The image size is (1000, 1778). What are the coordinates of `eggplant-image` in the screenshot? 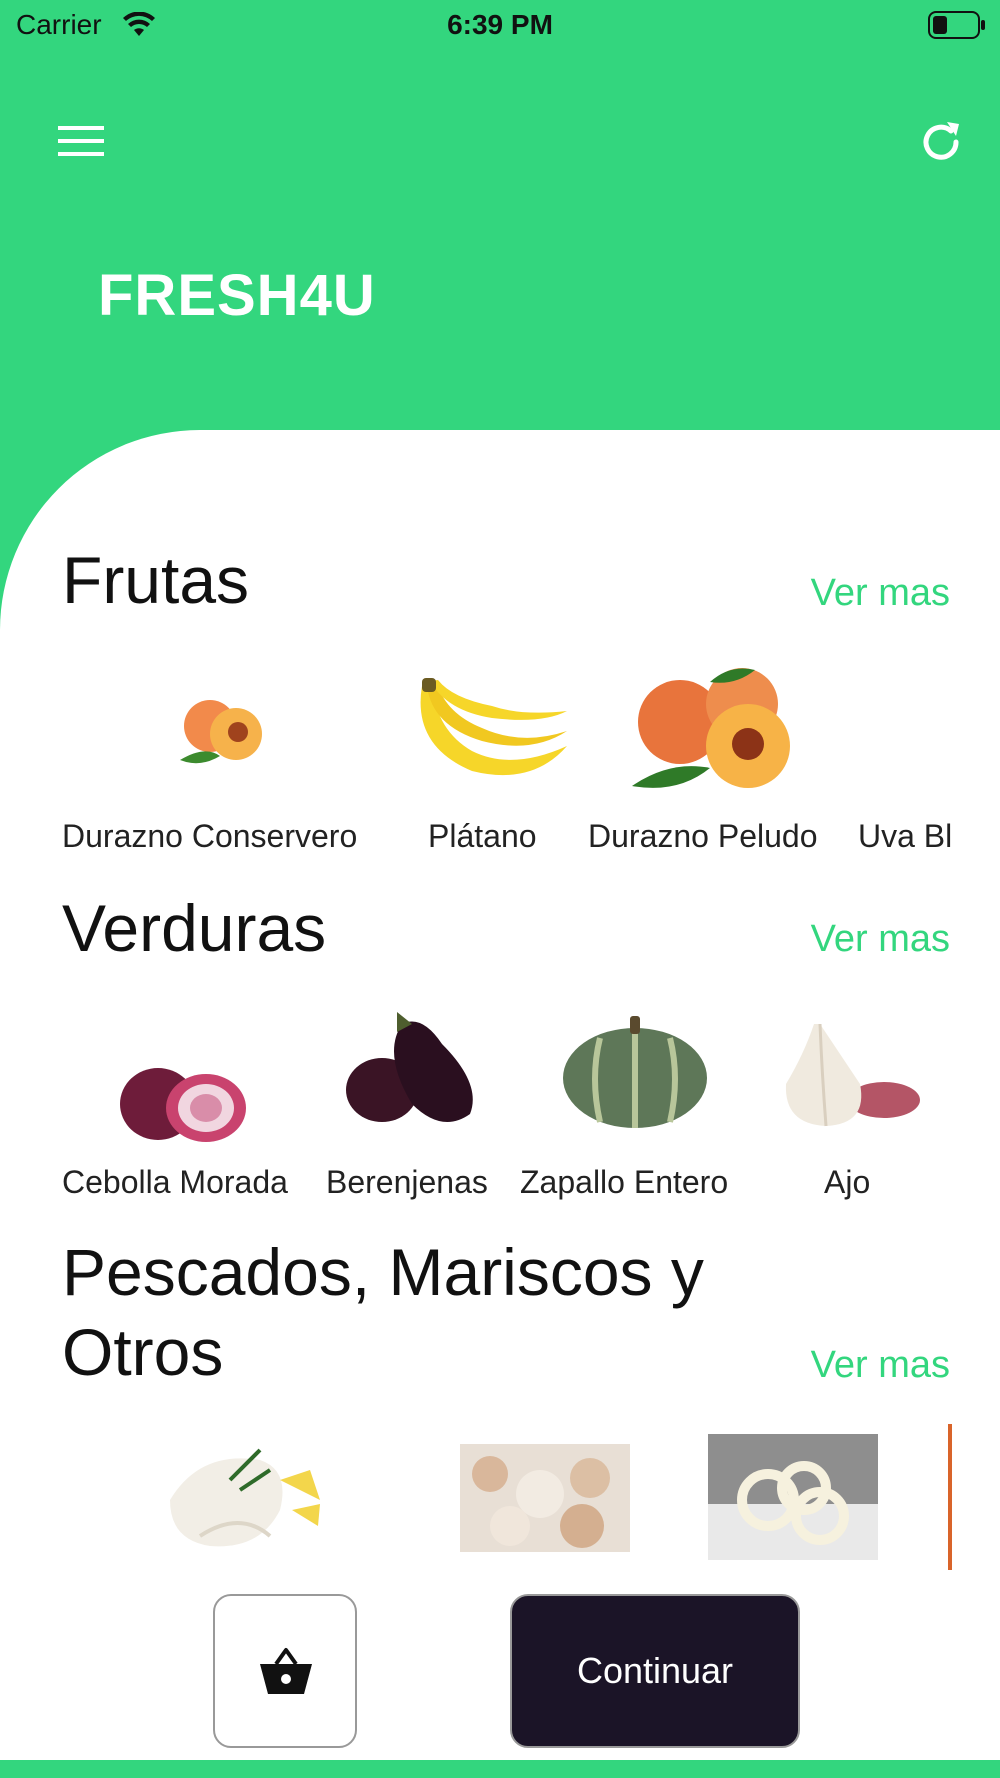 It's located at (414, 1069).